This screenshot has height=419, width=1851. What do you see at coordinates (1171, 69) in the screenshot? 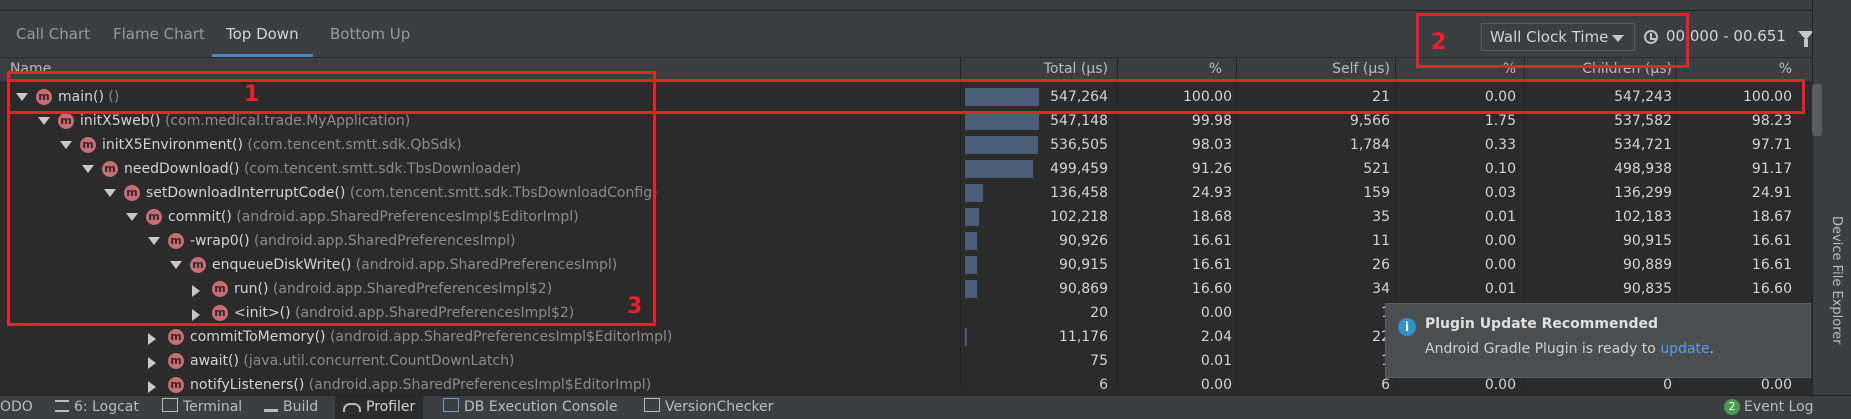
I see `column-header-total-pct: %` at bounding box center [1171, 69].